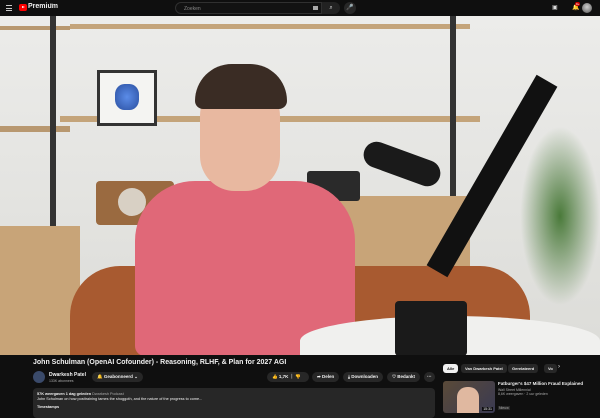  I want to click on search-button: ⌕, so click(331, 8).